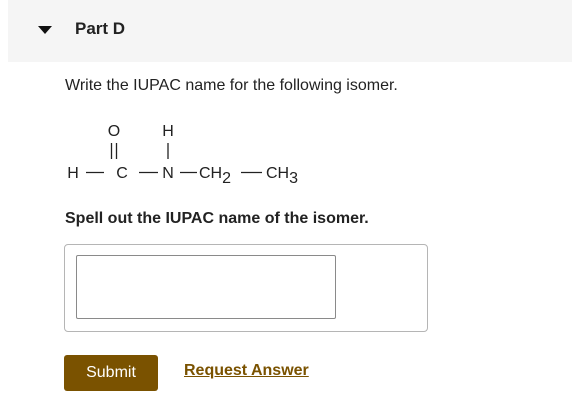  What do you see at coordinates (246, 371) in the screenshot?
I see `request-answer-link: Request Answer` at bounding box center [246, 371].